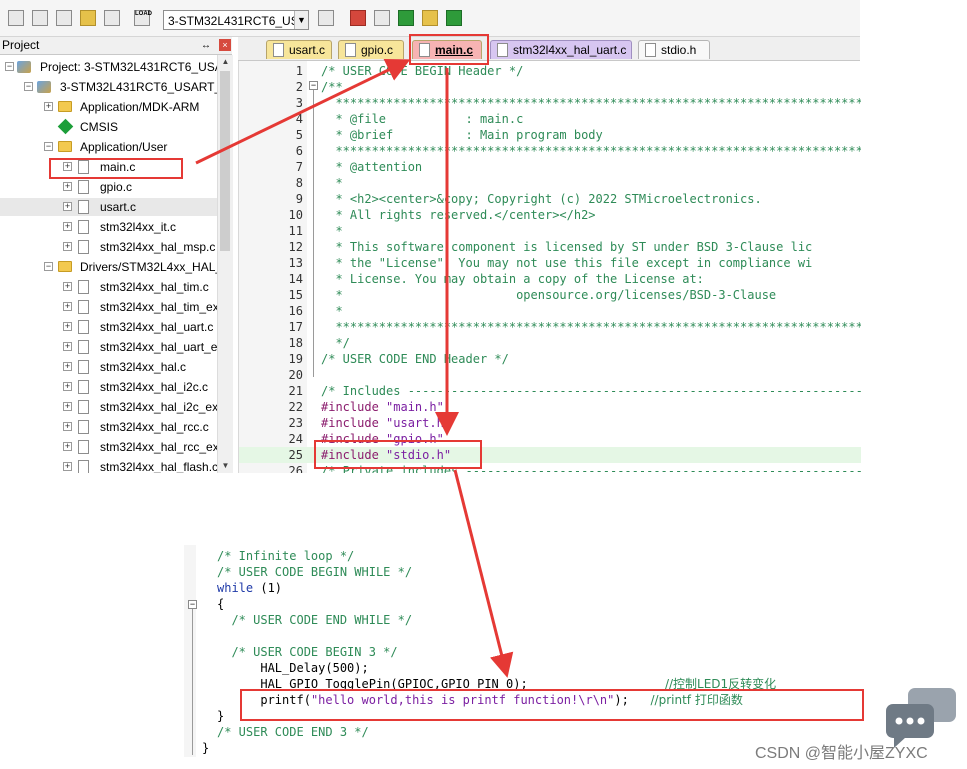  What do you see at coordinates (108, 87) in the screenshot?
I see `tree-item-target: − 3-STM32L431RCT6_USART_pri` at bounding box center [108, 87].